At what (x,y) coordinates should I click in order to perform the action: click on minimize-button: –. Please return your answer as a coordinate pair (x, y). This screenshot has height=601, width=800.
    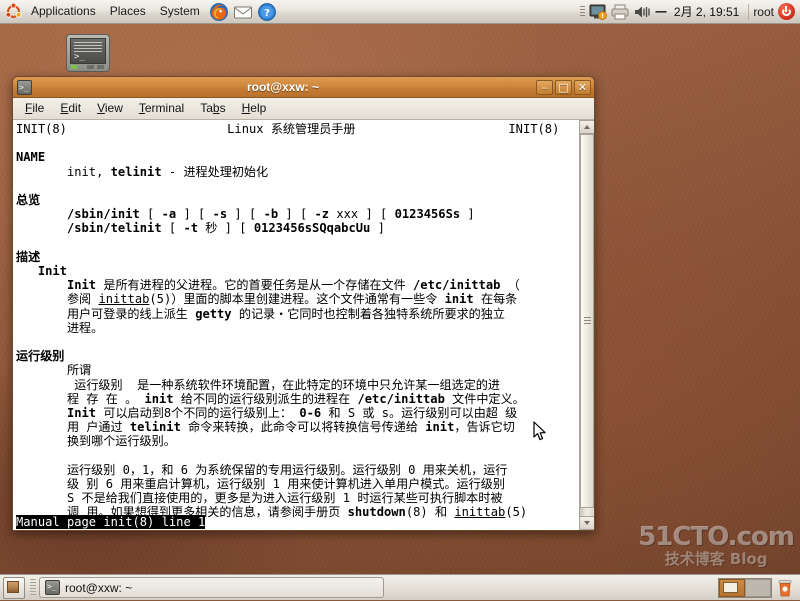
    Looking at the image, I should click on (544, 87).